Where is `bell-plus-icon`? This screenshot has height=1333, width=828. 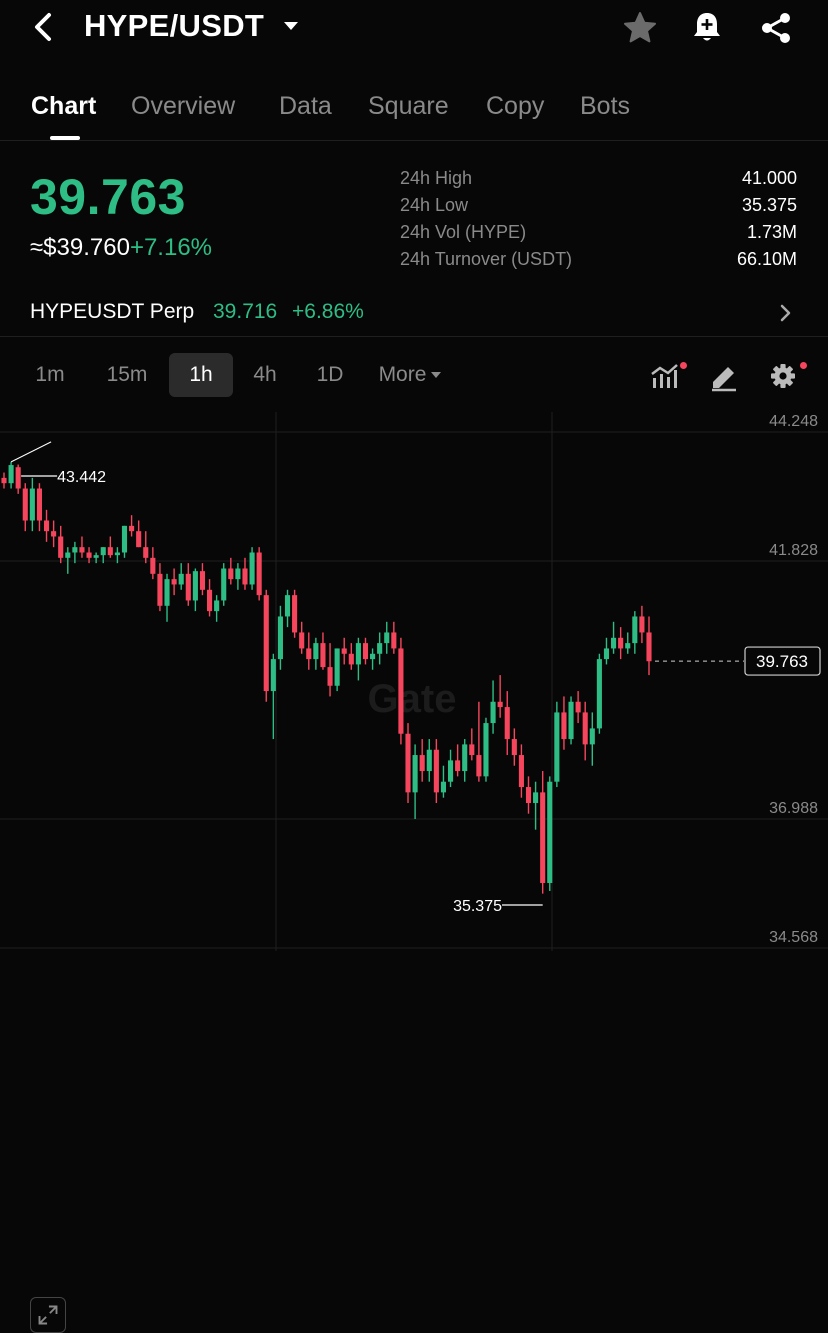
bell-plus-icon is located at coordinates (707, 27).